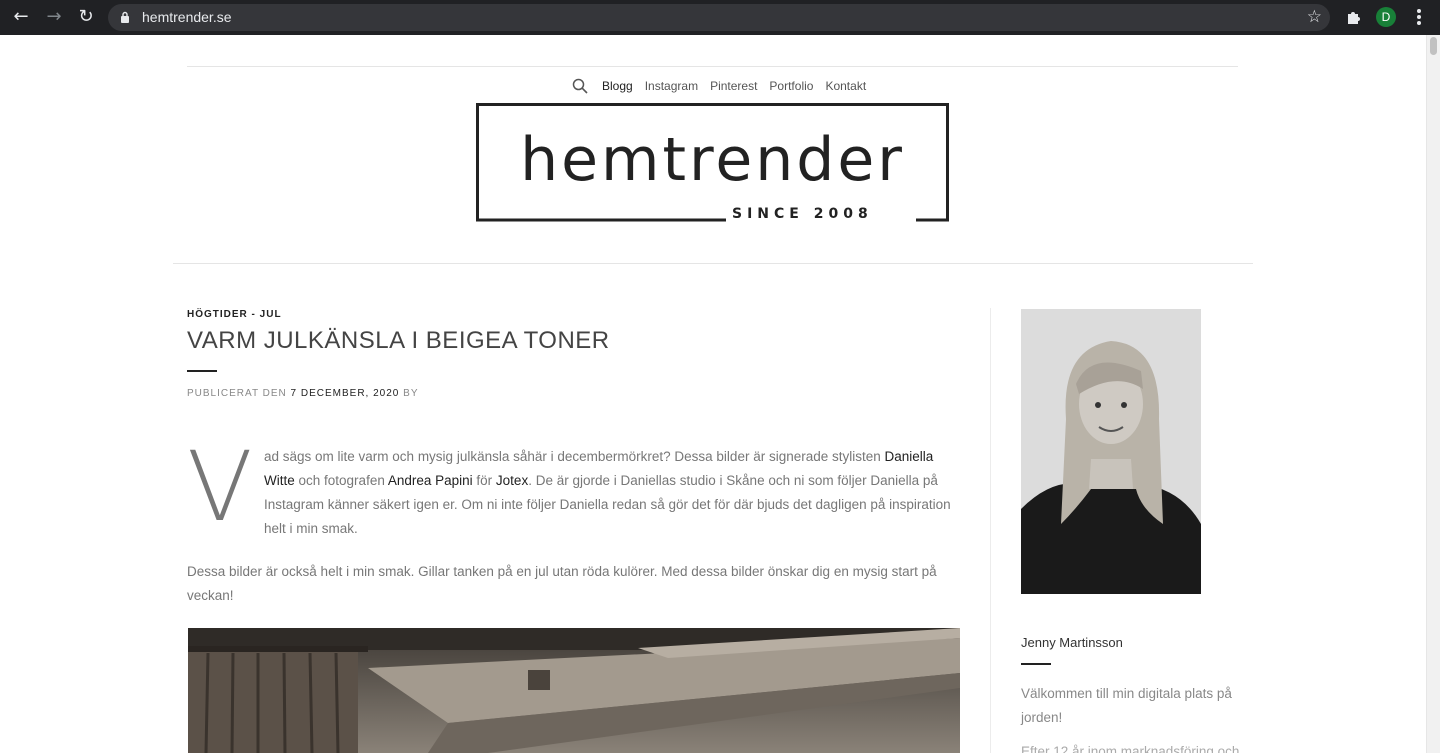  What do you see at coordinates (1386, 17) in the screenshot?
I see `profile-avatar: D` at bounding box center [1386, 17].